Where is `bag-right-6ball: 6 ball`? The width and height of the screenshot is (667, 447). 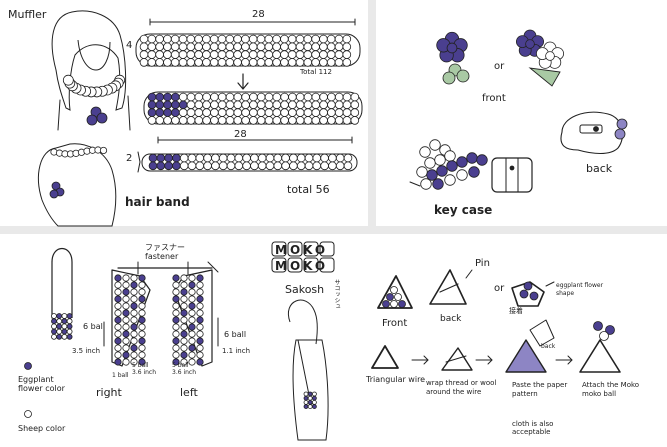 bag-right-6ball: 6 ball is located at coordinates (235, 334).